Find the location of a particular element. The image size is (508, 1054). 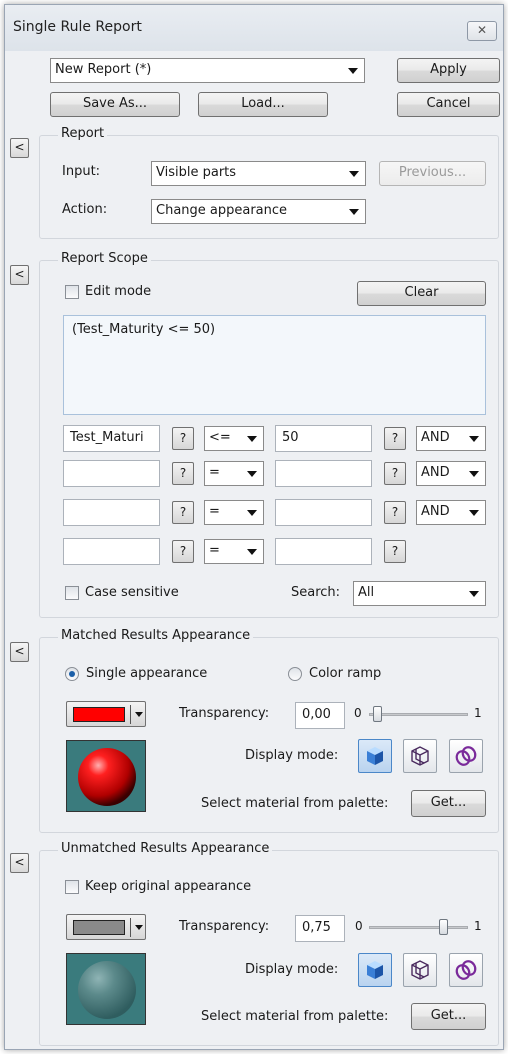

color-ramp-radio is located at coordinates (295, 674).